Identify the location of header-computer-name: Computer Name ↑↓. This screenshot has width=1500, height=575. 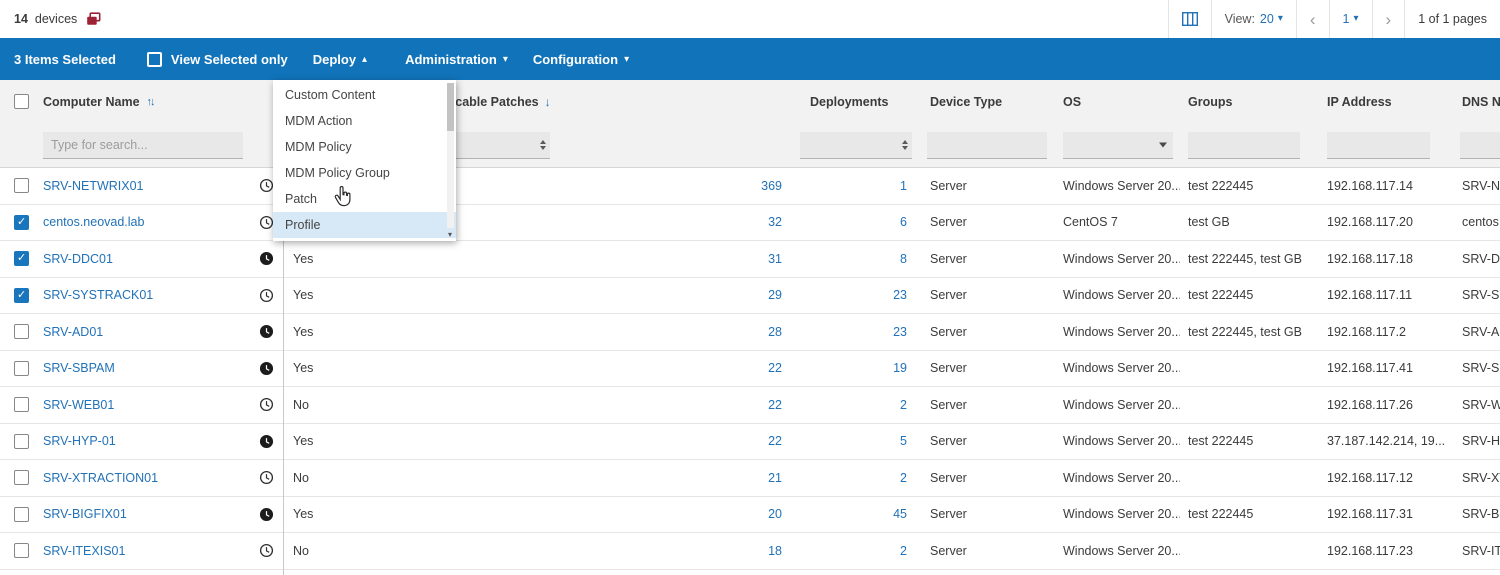
(146, 102).